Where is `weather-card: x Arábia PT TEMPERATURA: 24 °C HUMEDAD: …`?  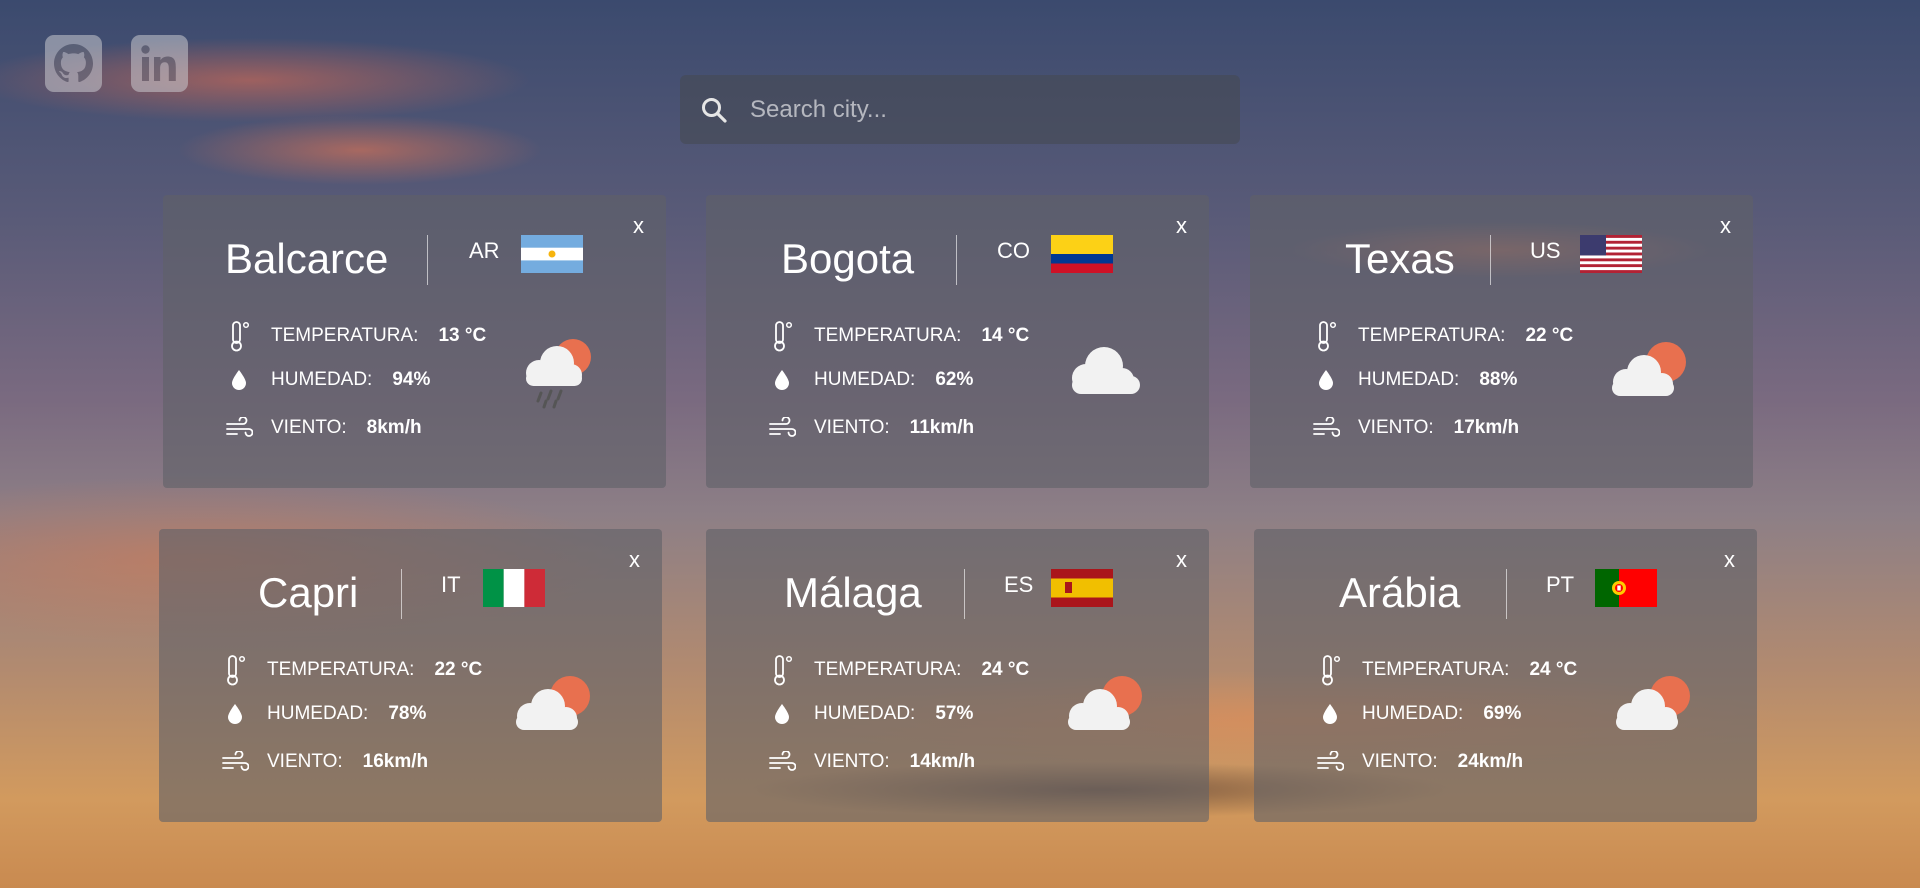 weather-card: x Arábia PT TEMPERATURA: 24 °C HUMEDAD: … is located at coordinates (1505, 675).